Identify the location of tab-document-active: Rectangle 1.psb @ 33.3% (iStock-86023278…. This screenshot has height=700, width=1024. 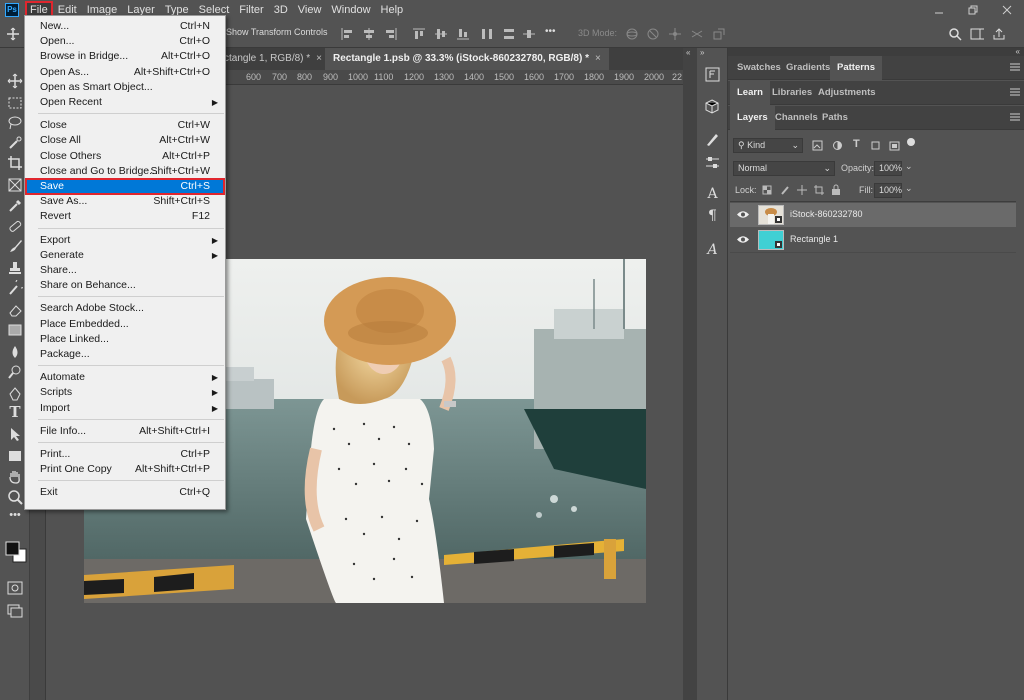
(467, 59).